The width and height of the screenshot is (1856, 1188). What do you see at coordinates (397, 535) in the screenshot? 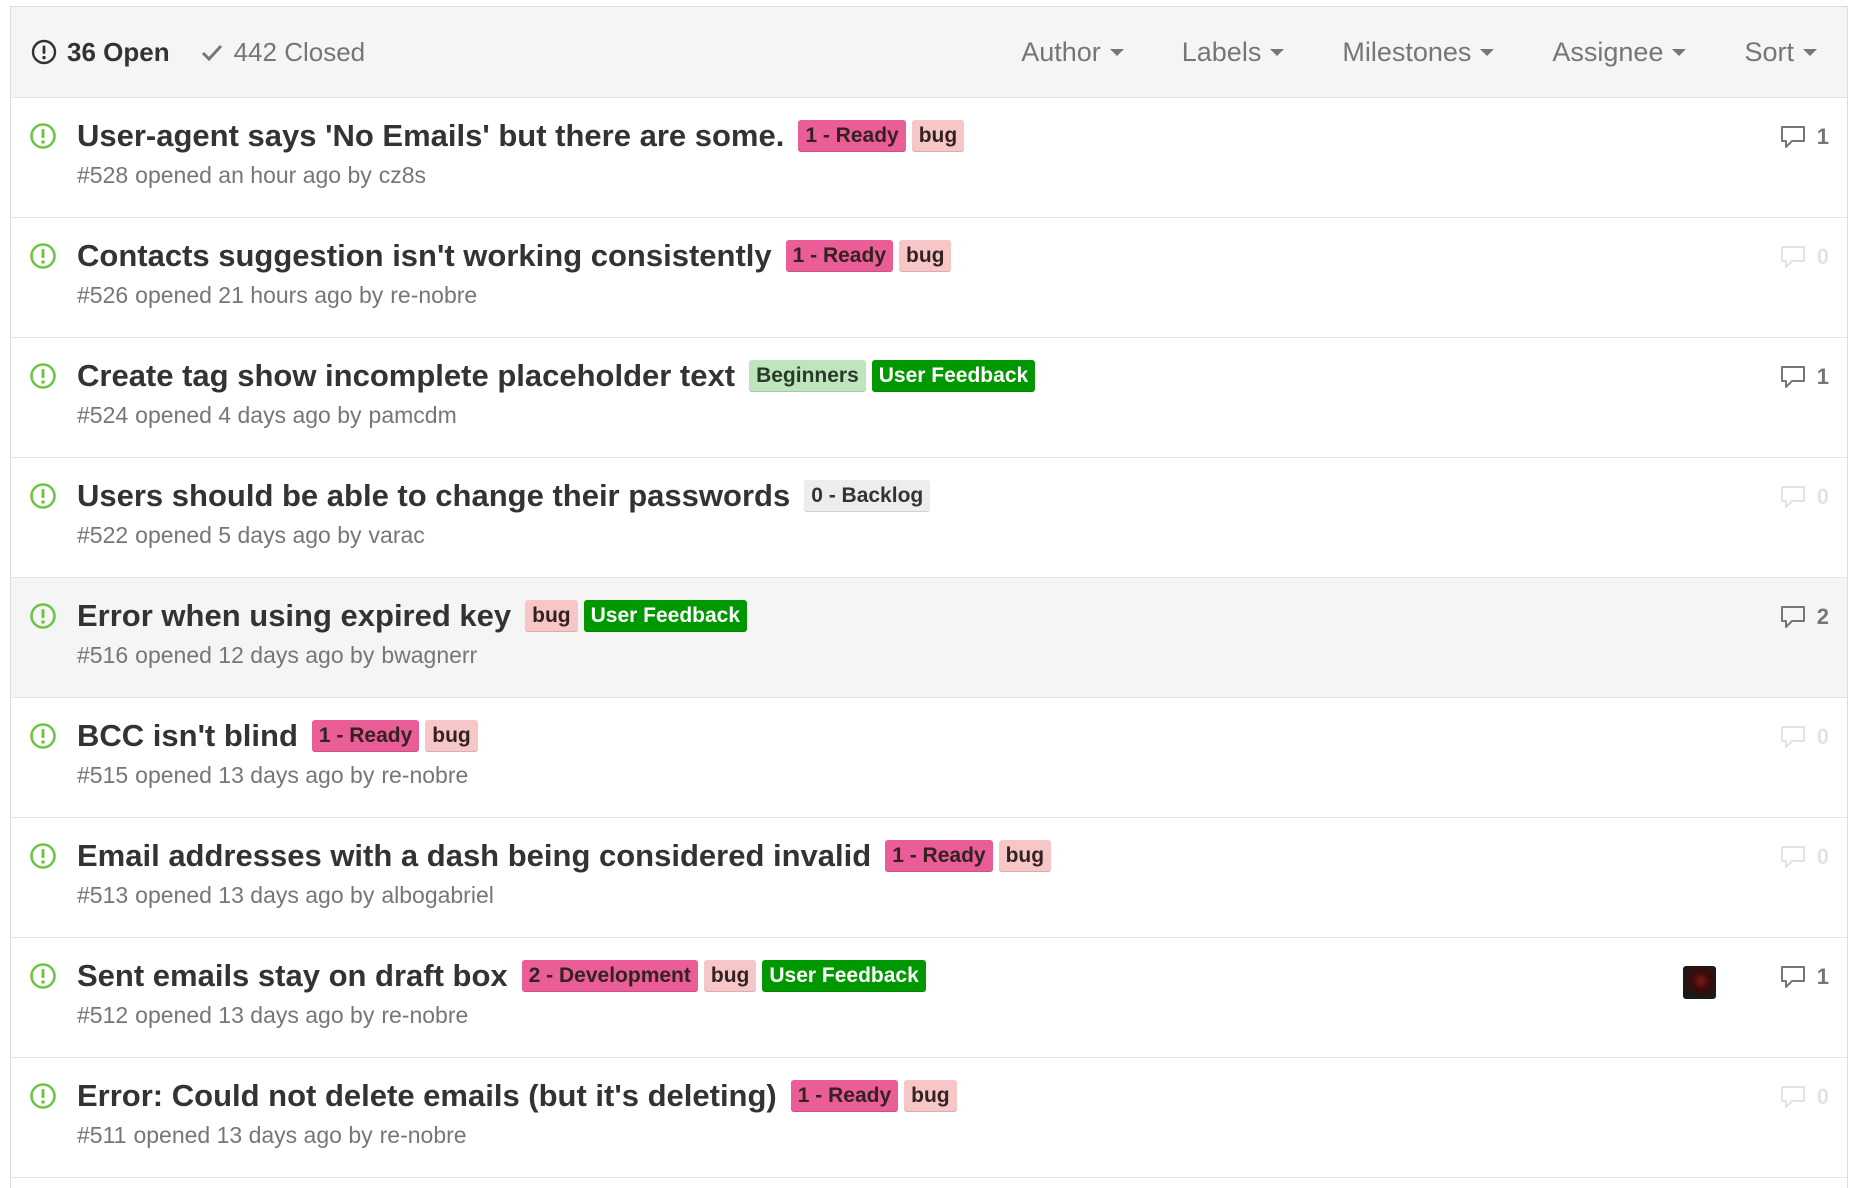
I see `issue-author-link: varac` at bounding box center [397, 535].